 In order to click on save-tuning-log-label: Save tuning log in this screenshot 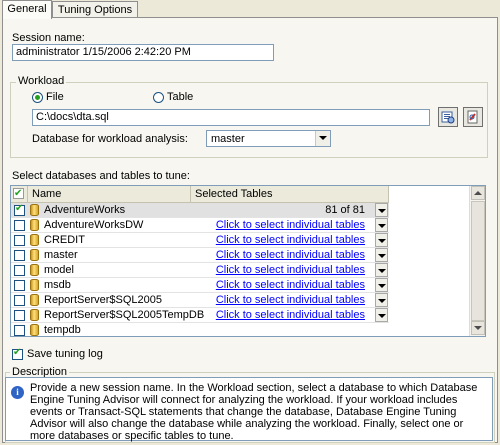, I will do `click(65, 354)`.